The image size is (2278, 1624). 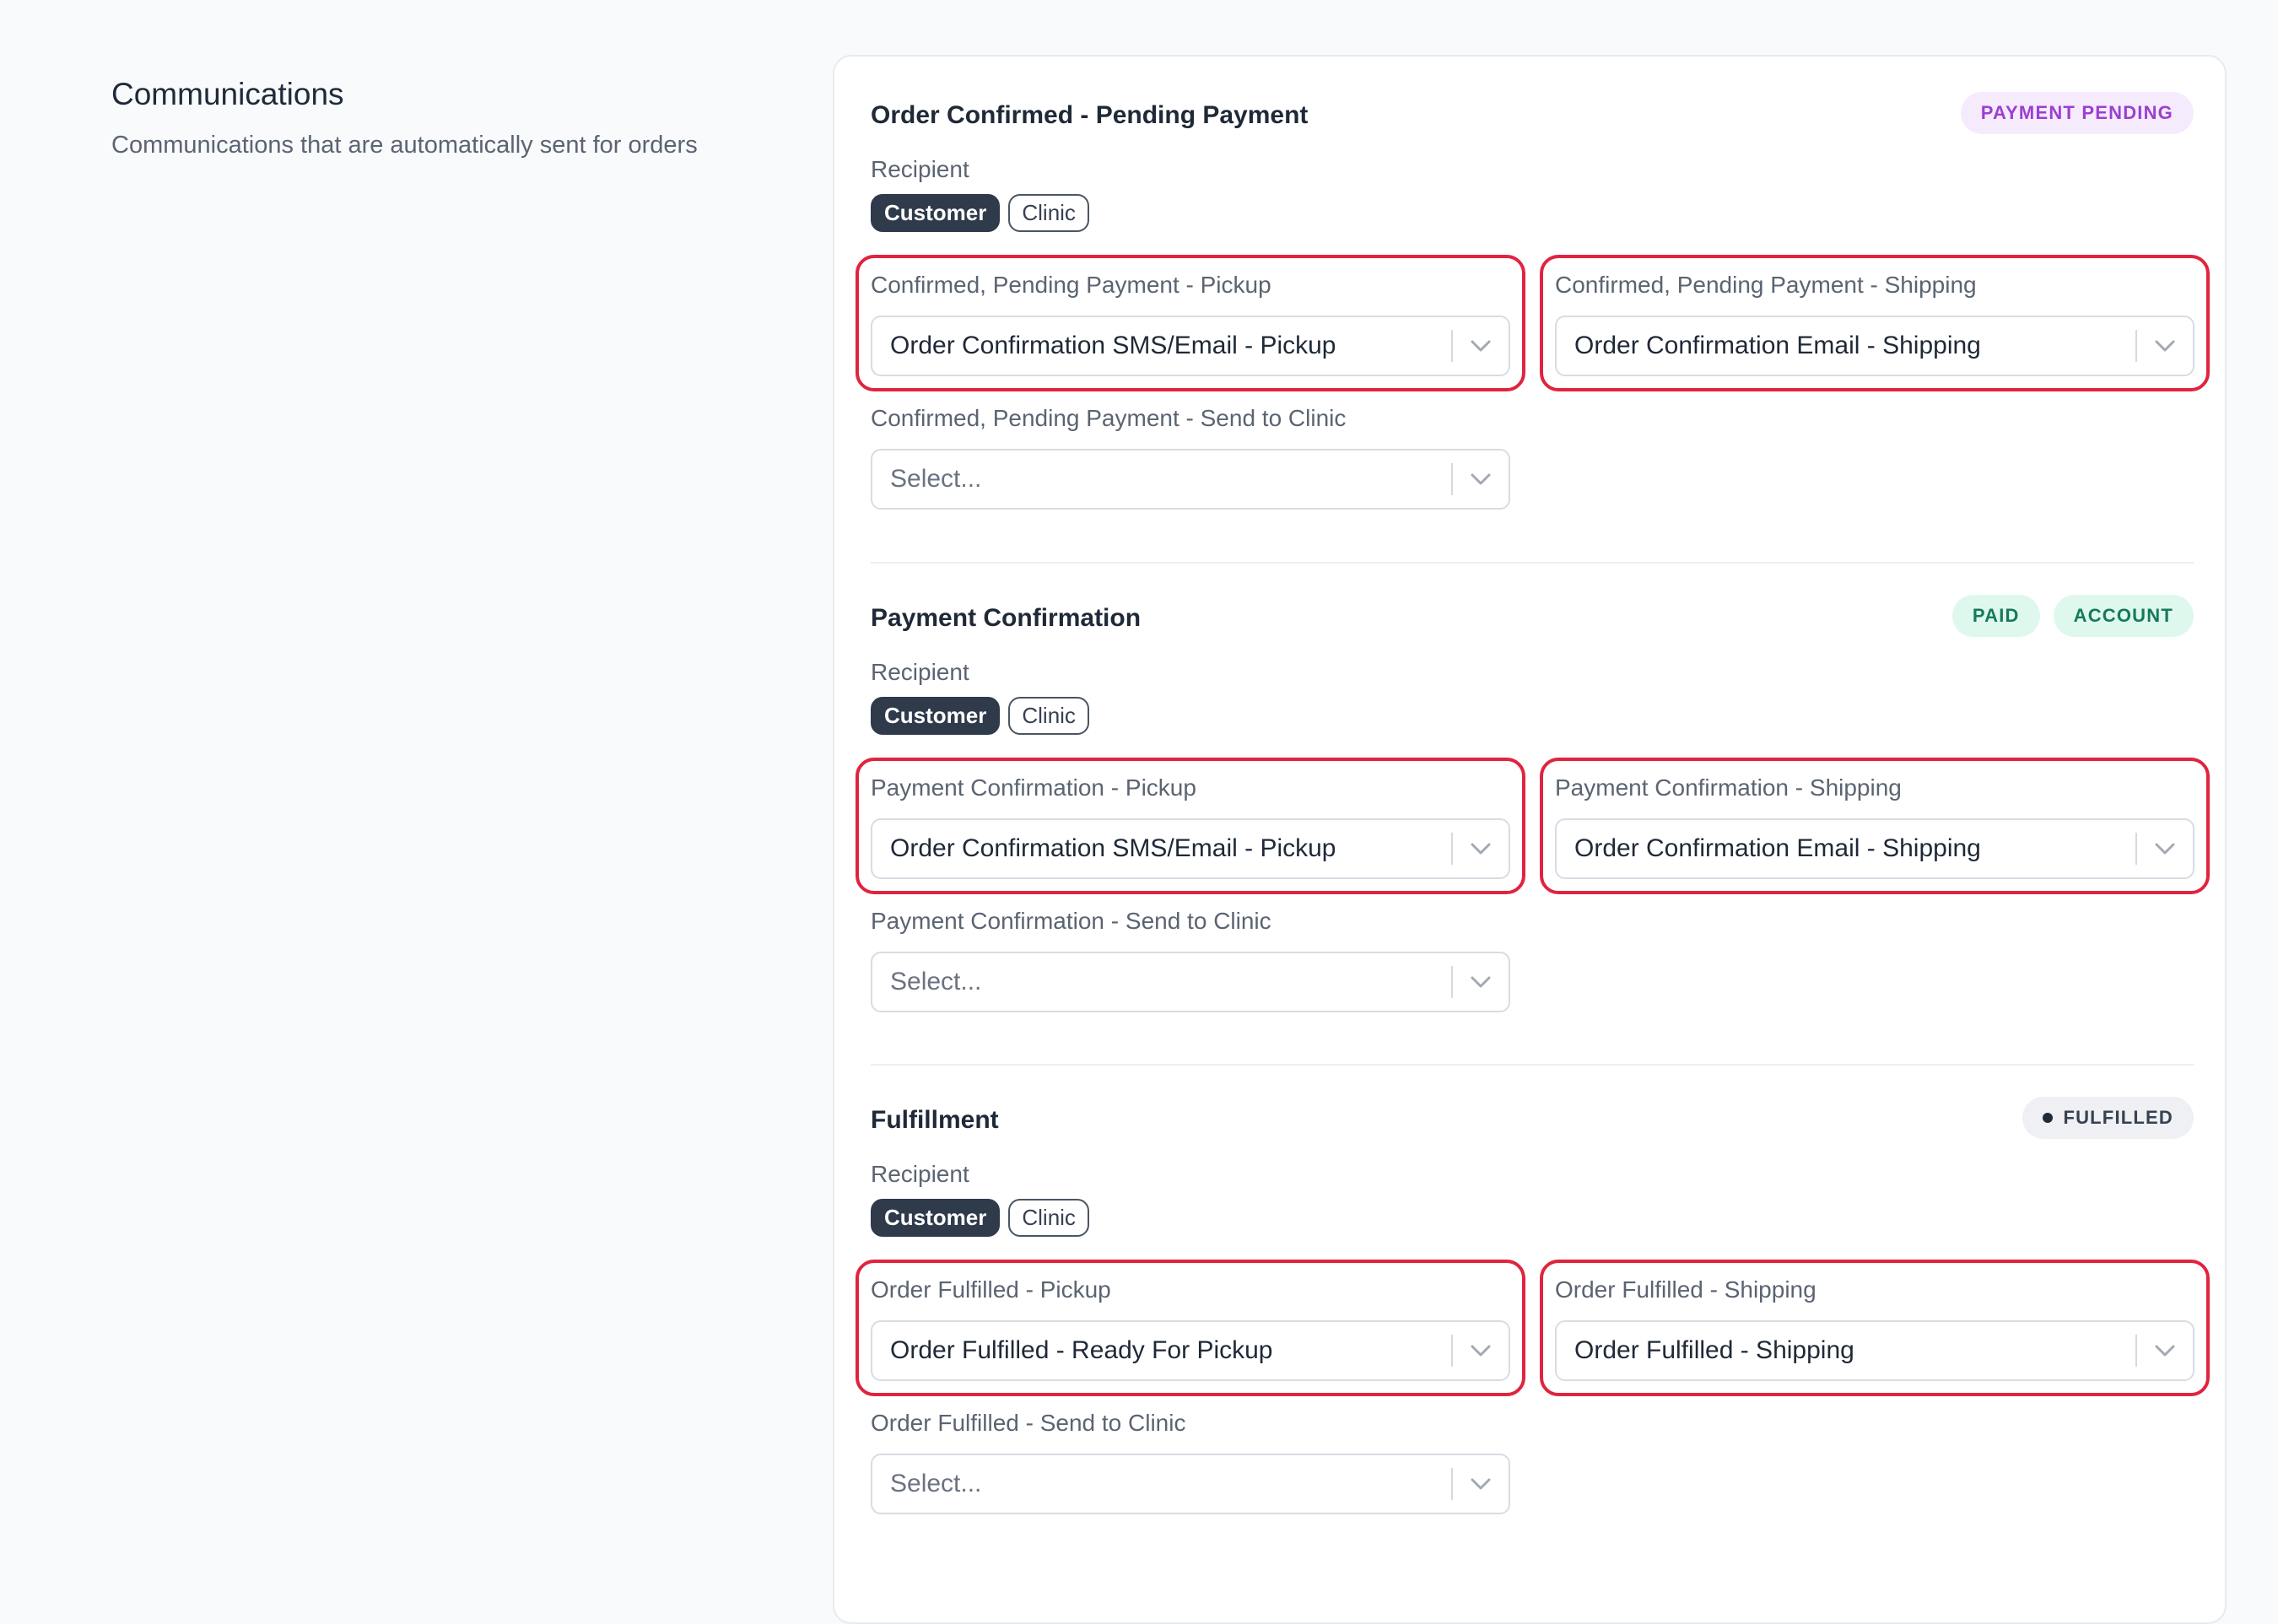 I want to click on status-badge-paid: PAID, so click(x=1996, y=616).